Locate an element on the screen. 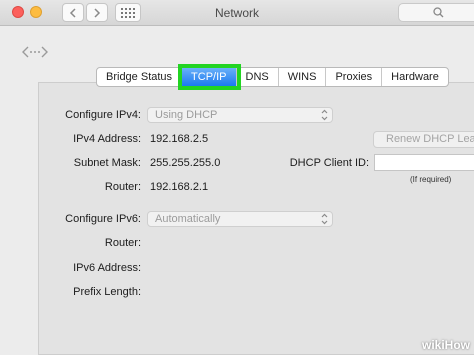 This screenshot has width=474, height=355. configure-ipv4-value: Using DHCP is located at coordinates (186, 115).